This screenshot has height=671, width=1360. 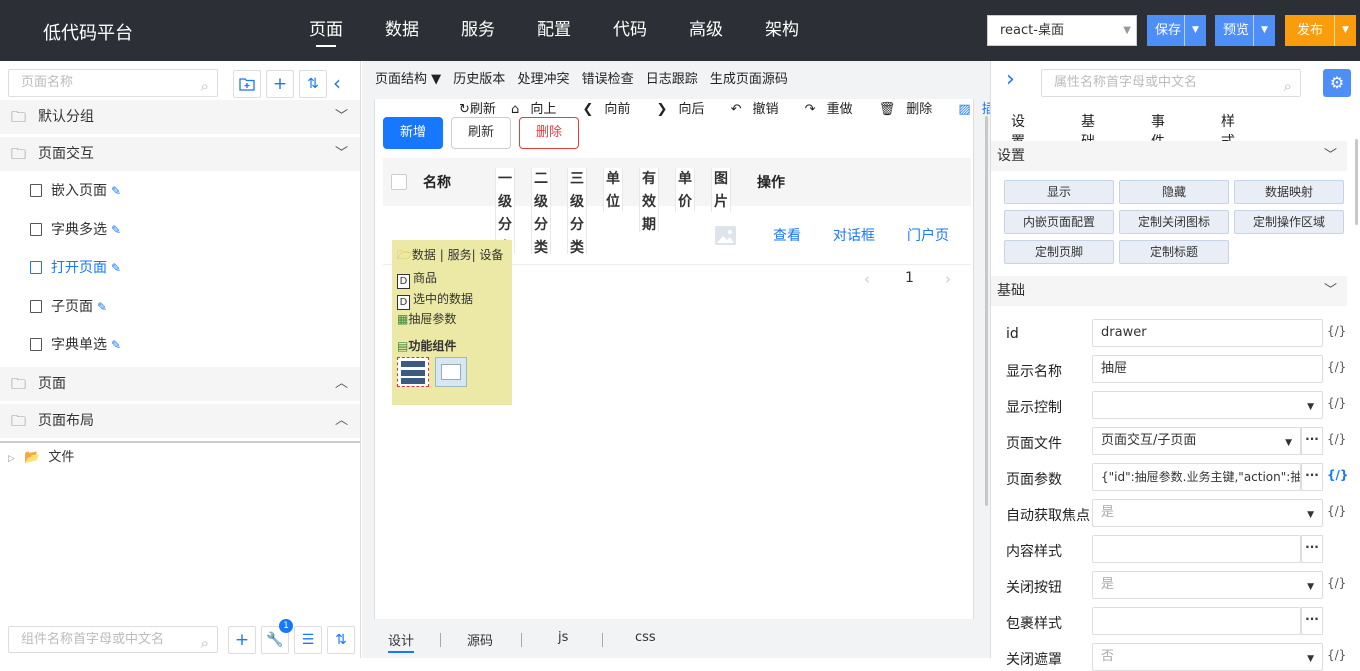 I want to click on history-menu: 历史版本, so click(x=479, y=79).